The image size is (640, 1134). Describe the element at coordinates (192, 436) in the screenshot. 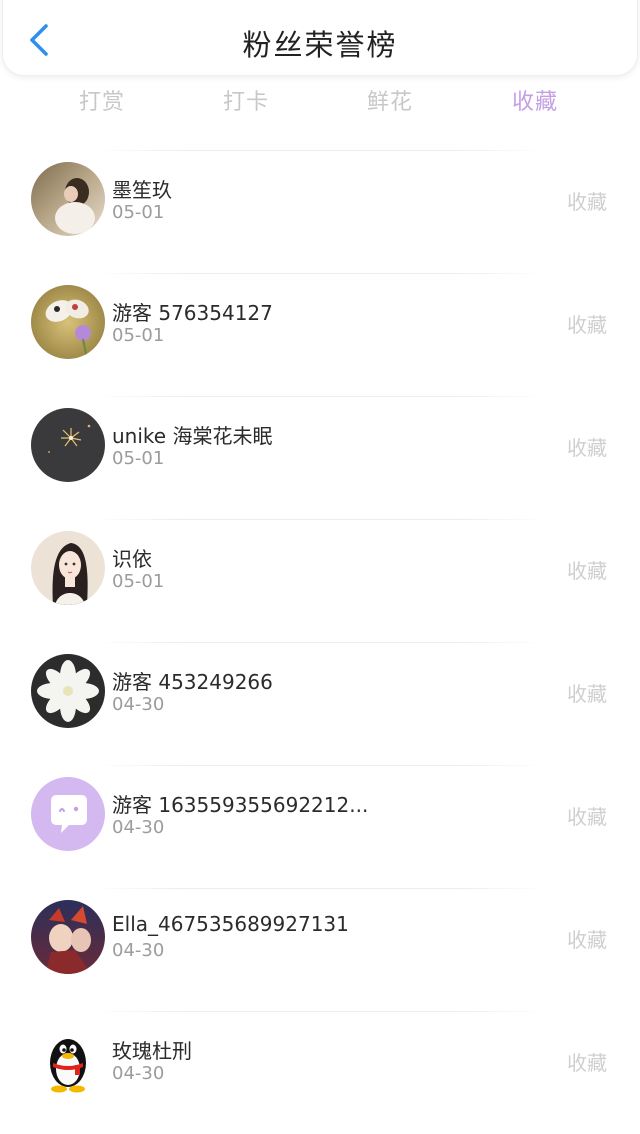

I see `fan-name: unike 海棠花未眠` at that location.